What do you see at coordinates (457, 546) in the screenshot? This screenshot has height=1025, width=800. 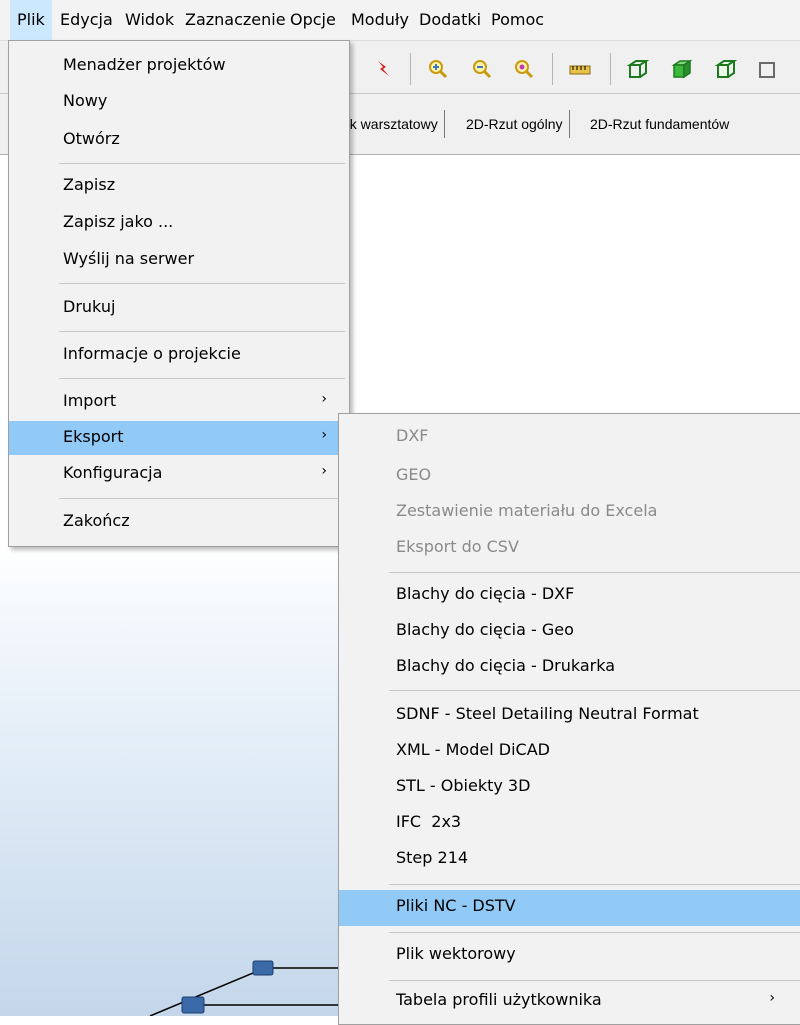 I see `menu-item-eksport-csv: Eksport do CSV` at bounding box center [457, 546].